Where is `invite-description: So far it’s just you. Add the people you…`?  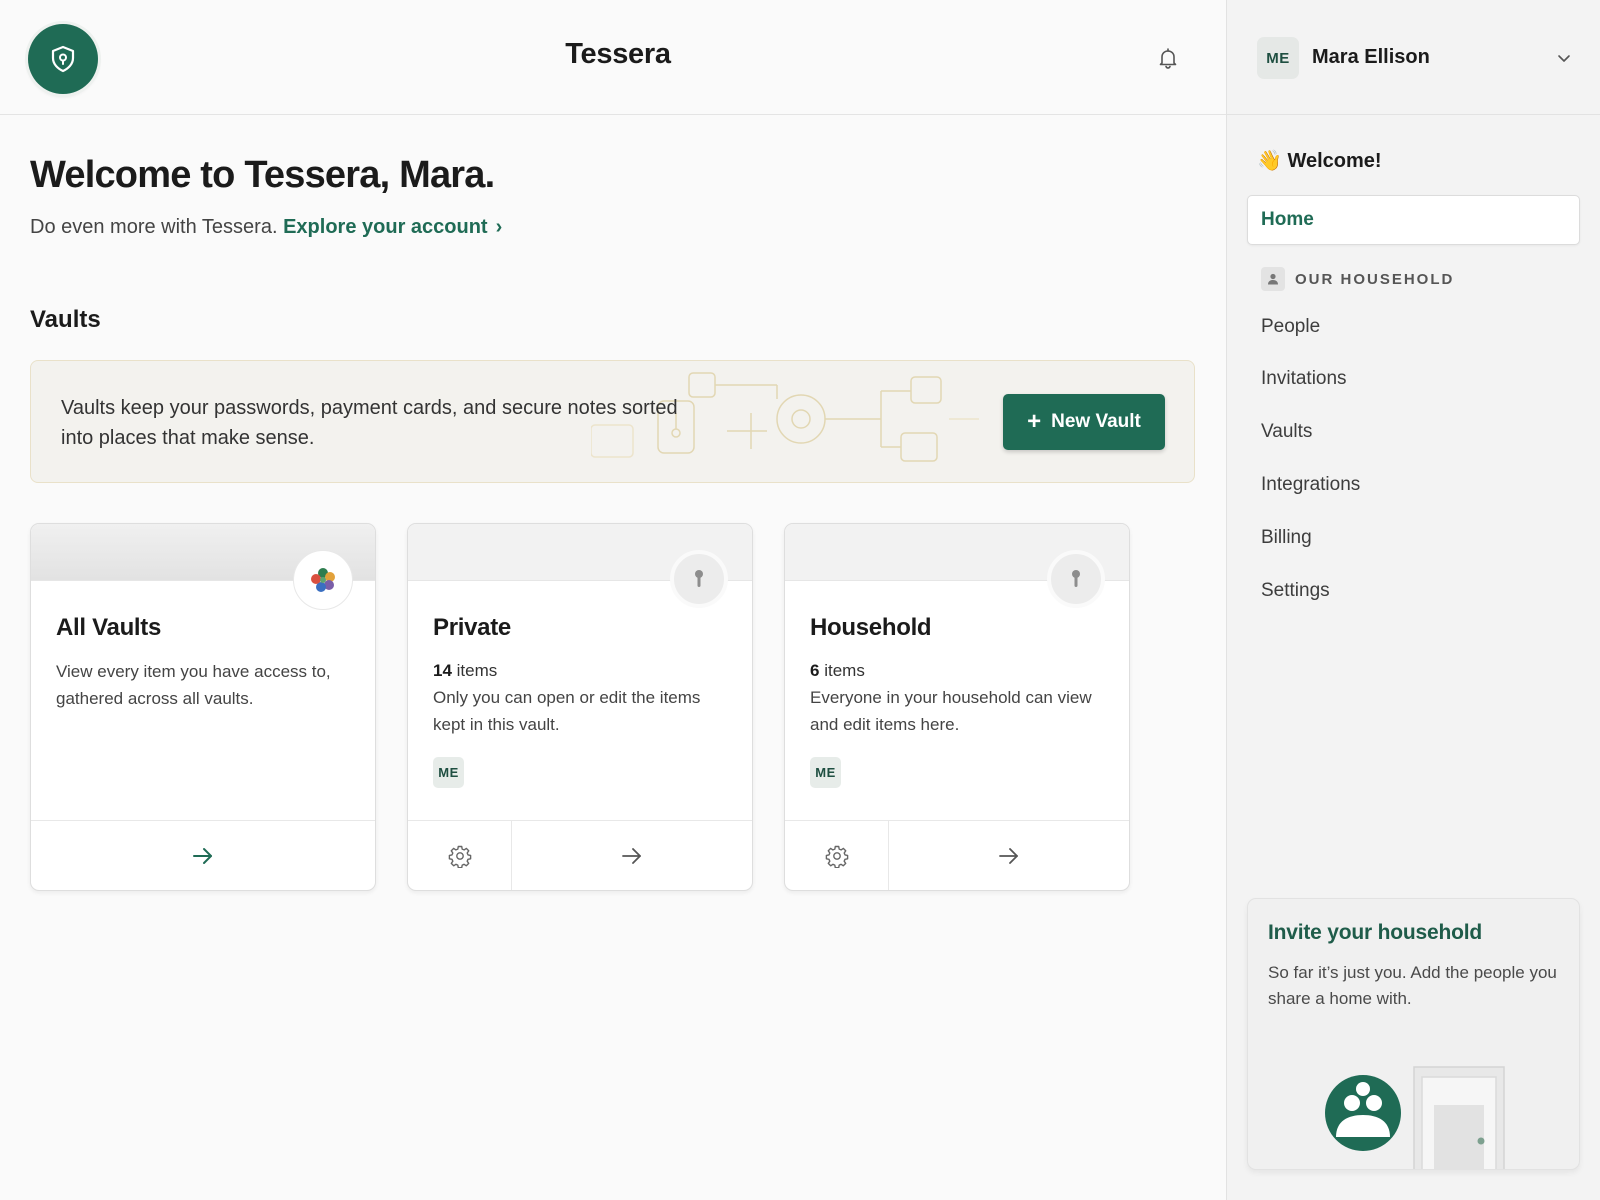
invite-description: So far it’s just you. Add the people you… is located at coordinates (1412, 985).